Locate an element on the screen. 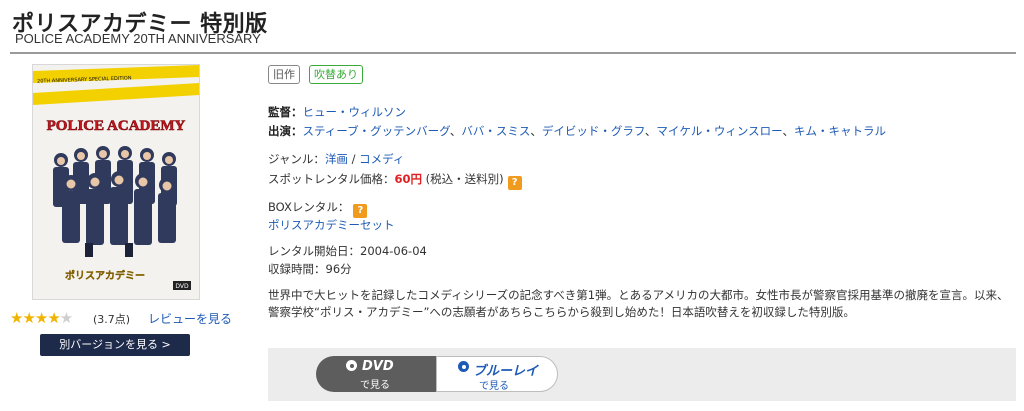 This screenshot has width=1024, height=411. dvd-format-title: DVD is located at coordinates (378, 366).